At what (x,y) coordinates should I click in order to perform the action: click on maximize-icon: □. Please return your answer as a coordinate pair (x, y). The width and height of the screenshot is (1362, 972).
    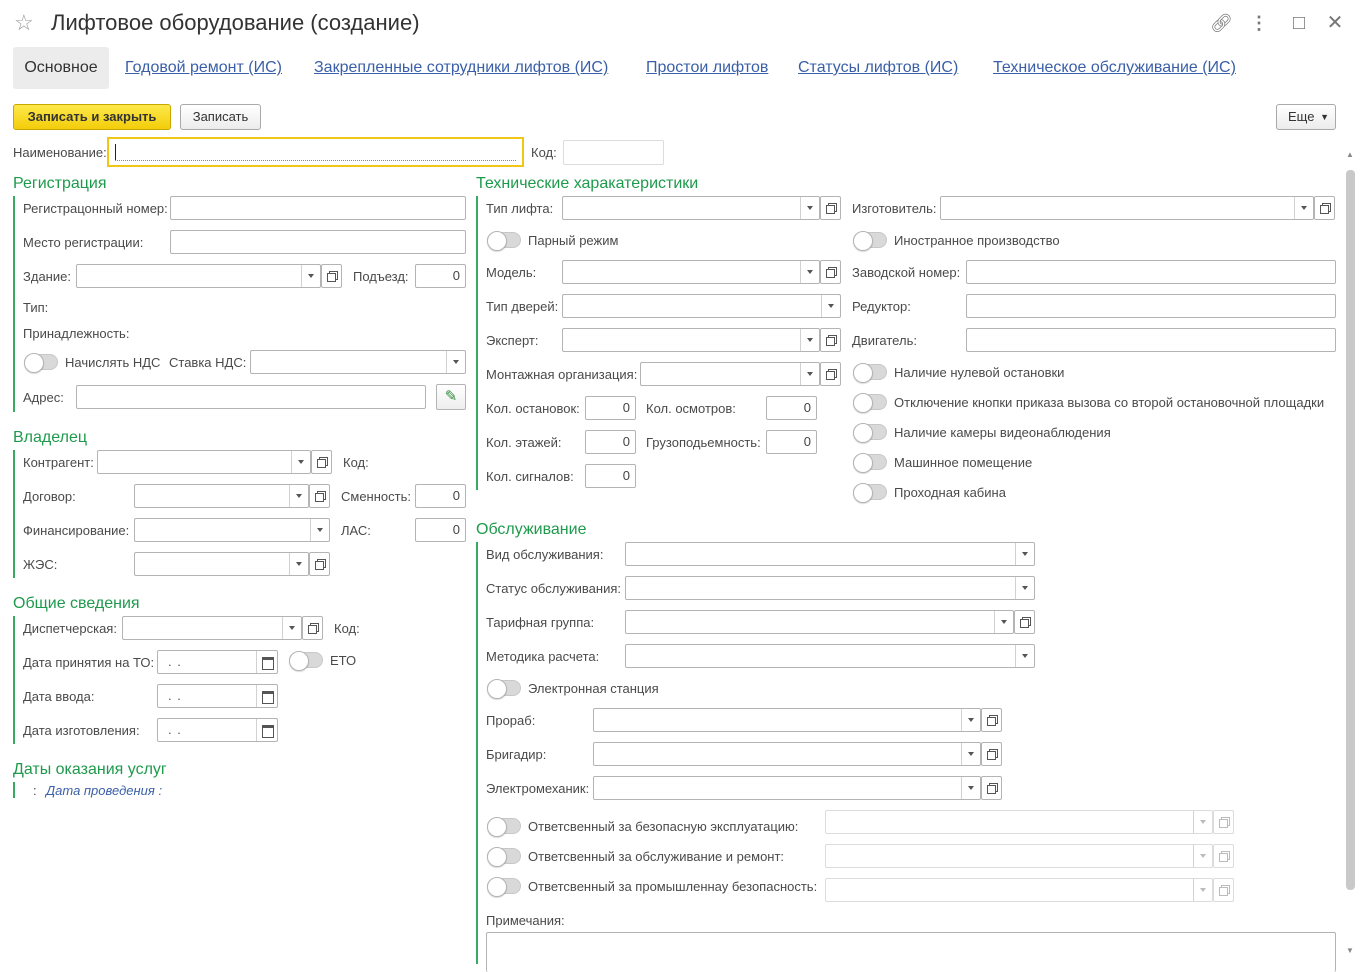
    Looking at the image, I should click on (1299, 23).